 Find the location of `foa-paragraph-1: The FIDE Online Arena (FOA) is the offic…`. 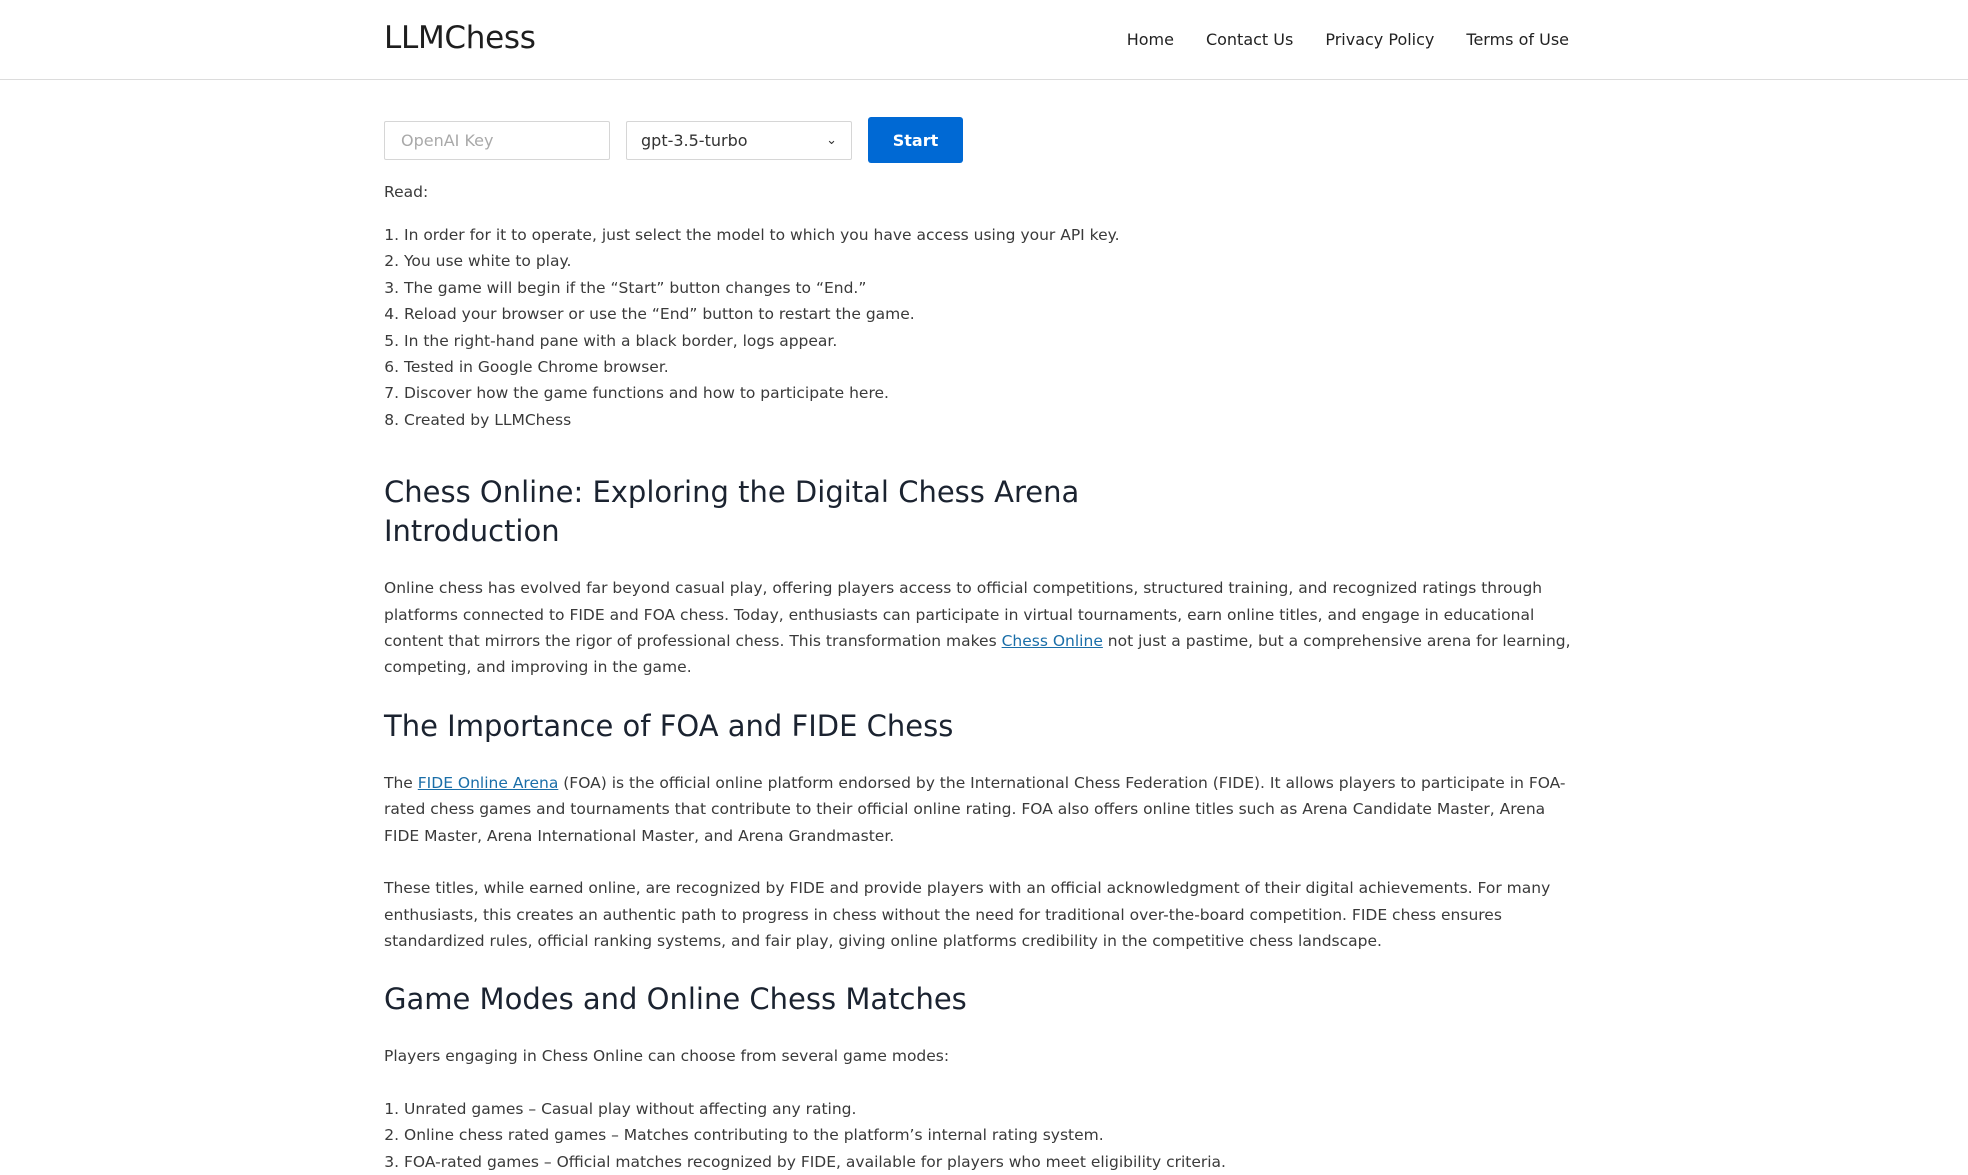

foa-paragraph-1: The FIDE Online Arena (FOA) is the offic… is located at coordinates (984, 809).